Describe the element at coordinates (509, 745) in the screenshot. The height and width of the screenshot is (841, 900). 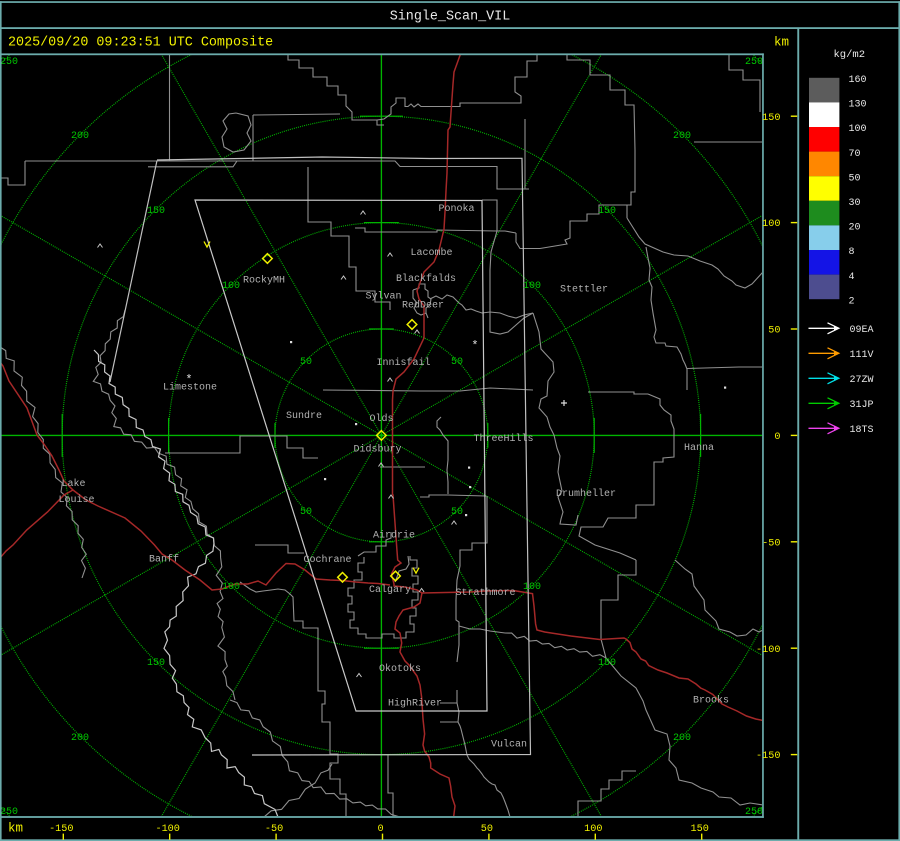
I see `svg-text: Vulcan` at that location.